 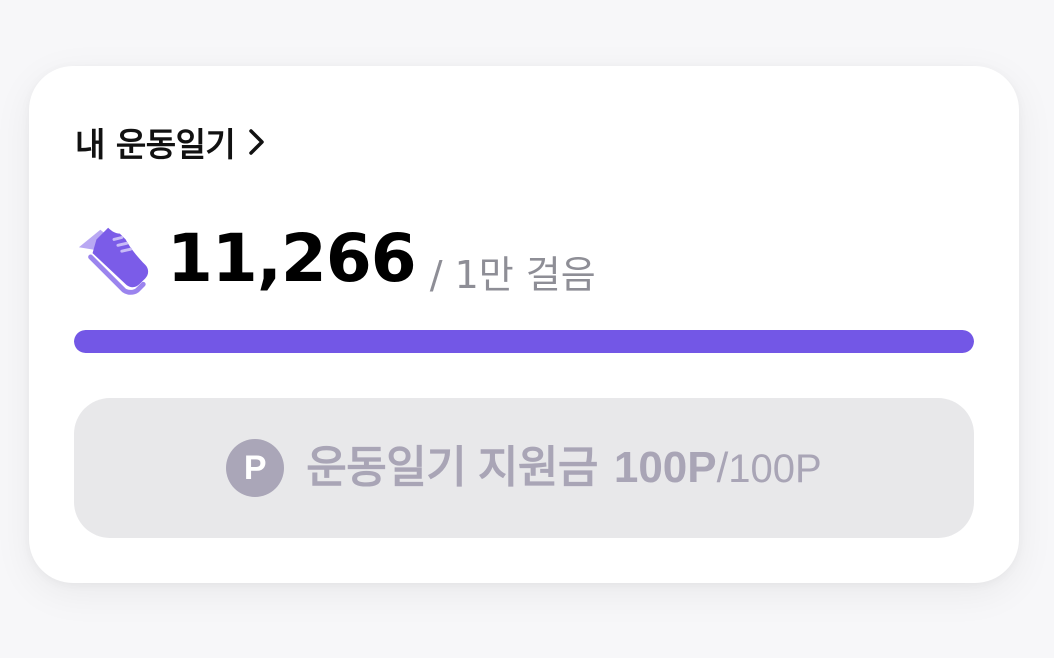 What do you see at coordinates (257, 142) in the screenshot?
I see `chevron-right-icon` at bounding box center [257, 142].